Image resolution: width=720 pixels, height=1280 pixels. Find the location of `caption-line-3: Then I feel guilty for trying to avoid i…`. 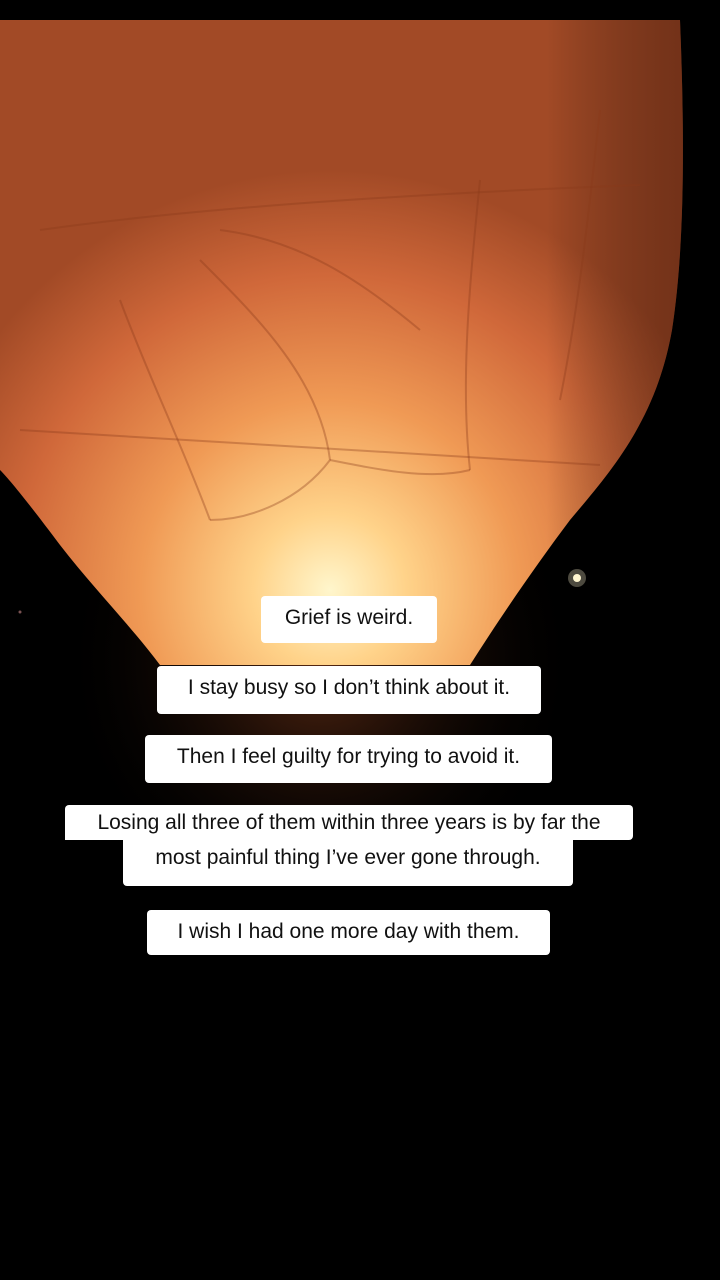

caption-line-3: Then I feel guilty for trying to avoid i… is located at coordinates (348, 759).